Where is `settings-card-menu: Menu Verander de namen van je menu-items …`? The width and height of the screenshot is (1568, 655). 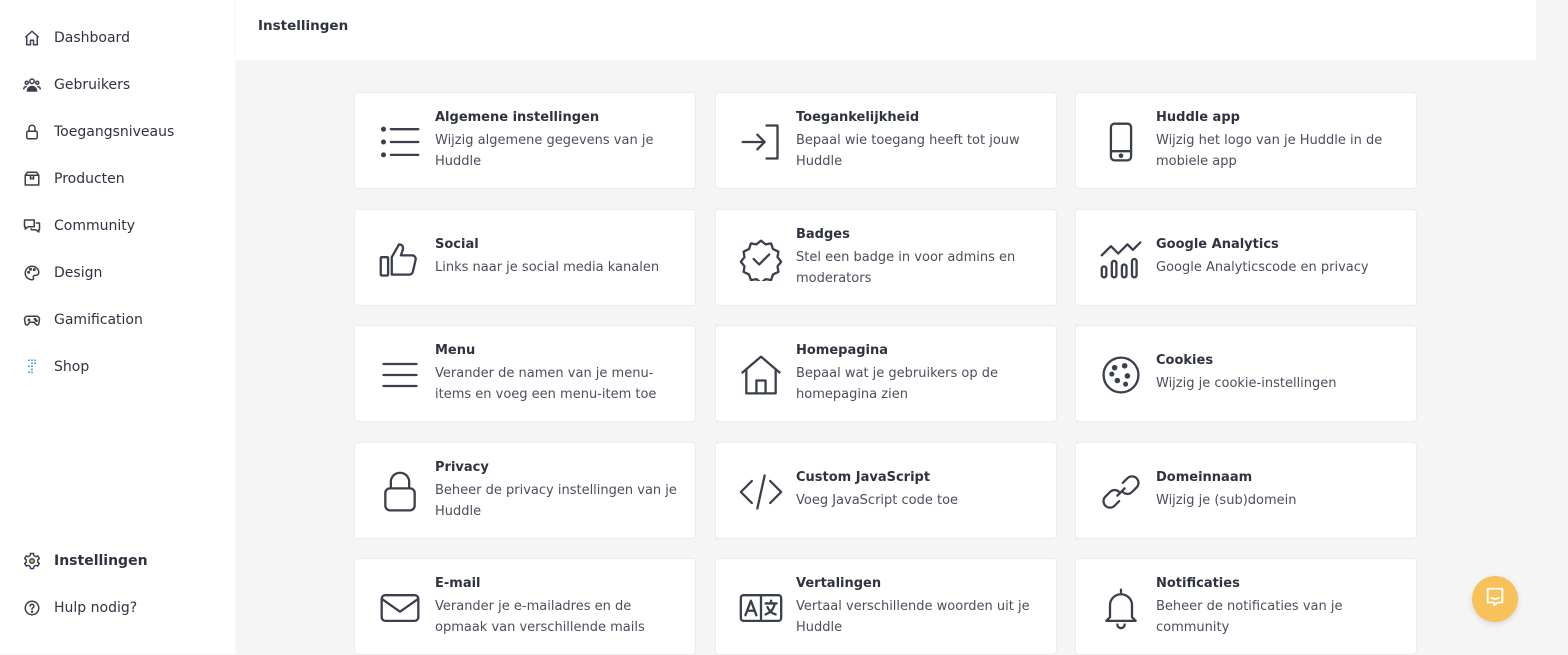
settings-card-menu: Menu Verander de namen van je menu-items … is located at coordinates (525, 373).